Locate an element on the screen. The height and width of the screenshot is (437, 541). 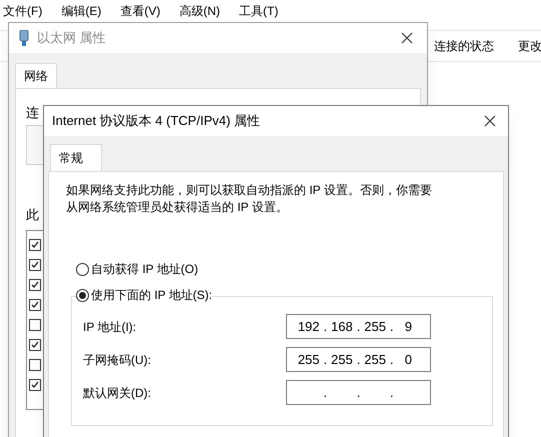
toolbar-item: 连接的状态 is located at coordinates (464, 46).